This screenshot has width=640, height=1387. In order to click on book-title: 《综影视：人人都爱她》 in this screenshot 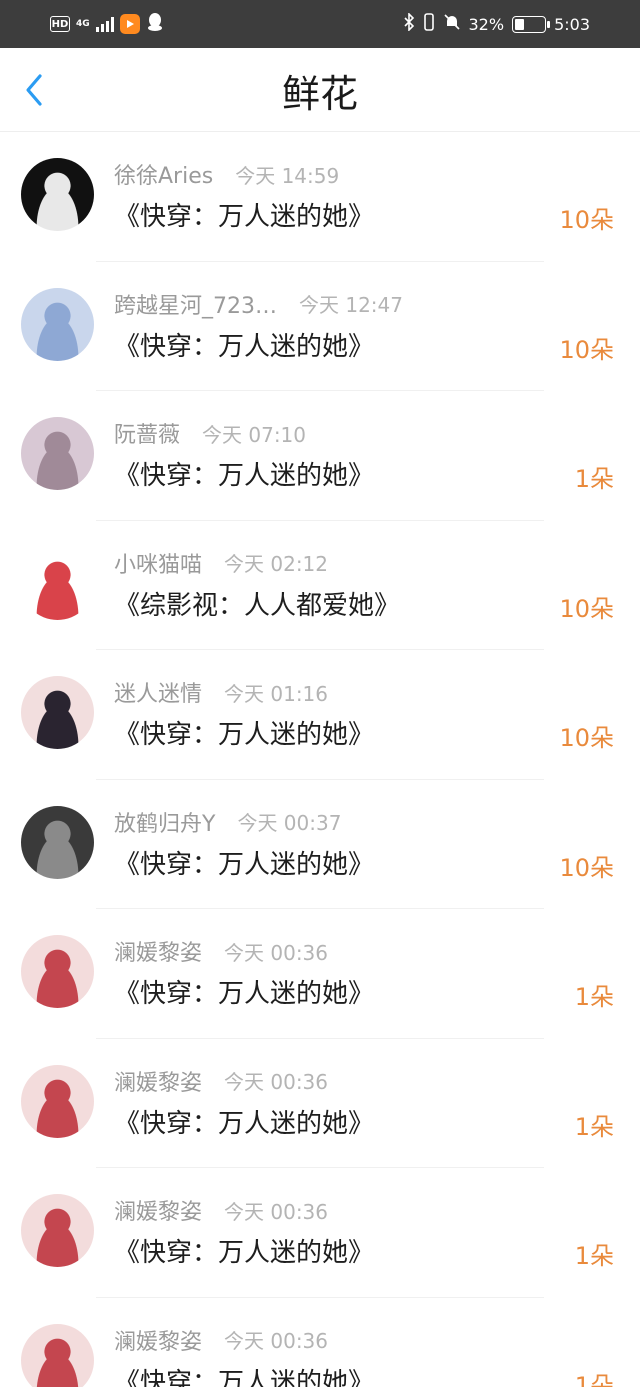, I will do `click(257, 606)`.